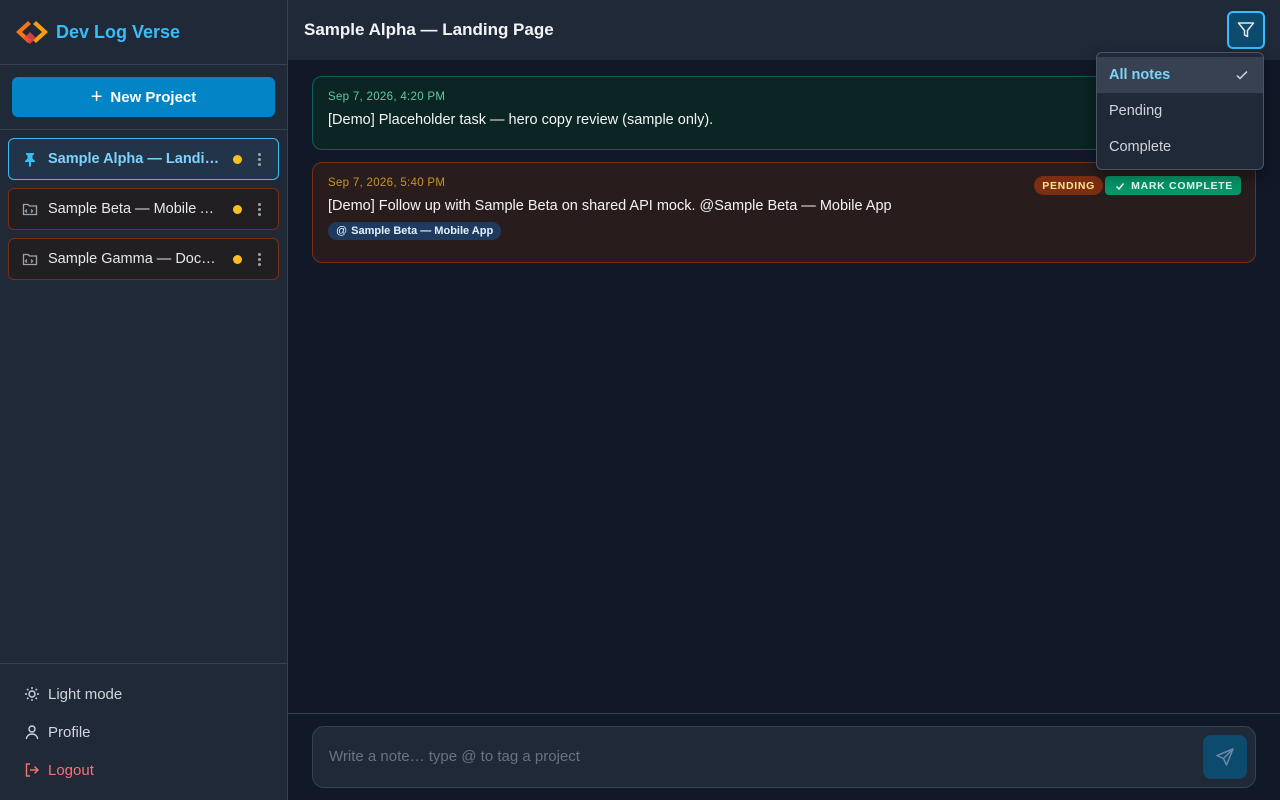  What do you see at coordinates (1180, 147) in the screenshot?
I see `filter-option-complete: Complete` at bounding box center [1180, 147].